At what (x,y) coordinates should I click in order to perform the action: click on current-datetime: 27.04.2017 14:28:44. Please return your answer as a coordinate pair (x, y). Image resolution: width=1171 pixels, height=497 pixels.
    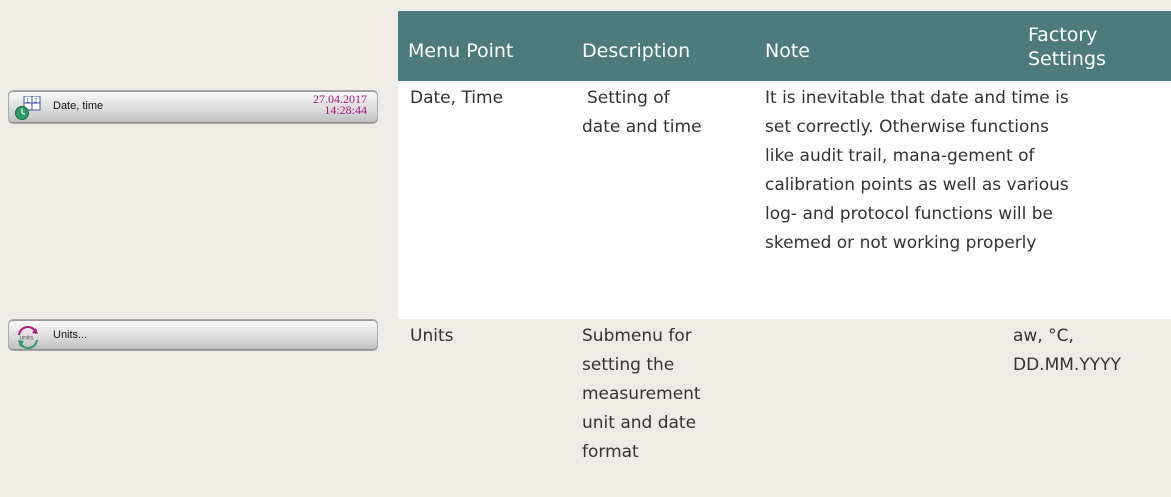
    Looking at the image, I should click on (340, 105).